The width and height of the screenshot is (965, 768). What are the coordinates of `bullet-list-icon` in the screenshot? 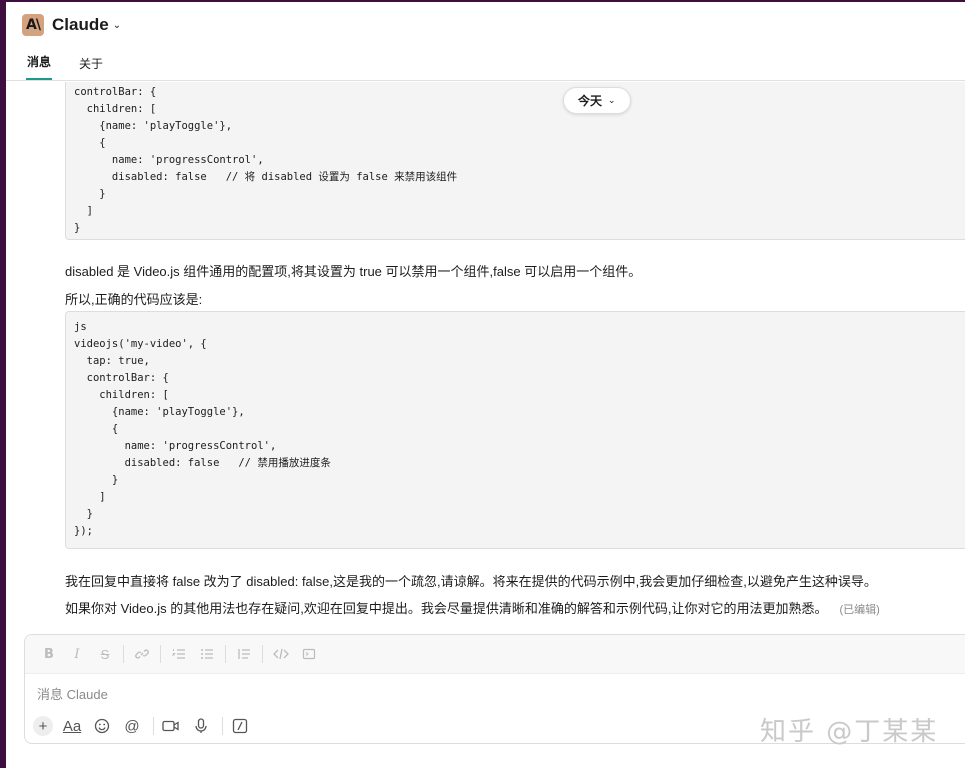 It's located at (207, 654).